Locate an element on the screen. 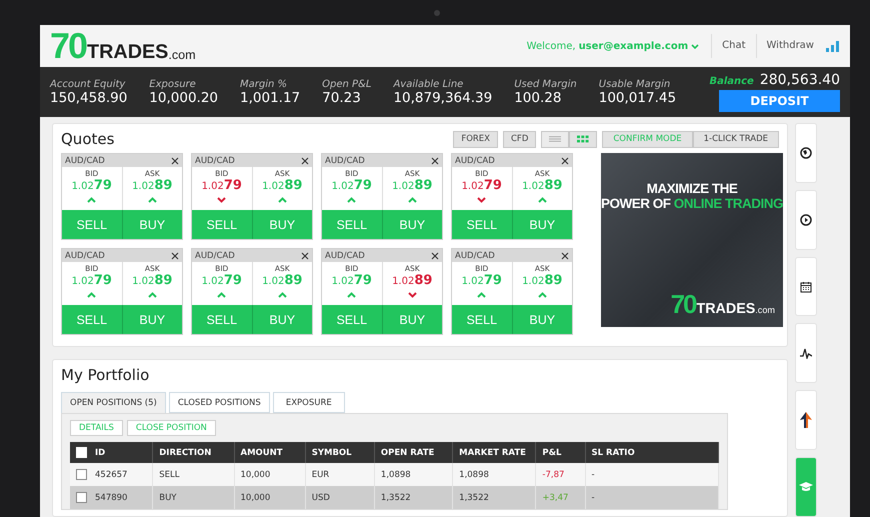  table-row: 547890 BUY 10,000 USD 1,3522 1,3522 +3,47 - is located at coordinates (394, 497).